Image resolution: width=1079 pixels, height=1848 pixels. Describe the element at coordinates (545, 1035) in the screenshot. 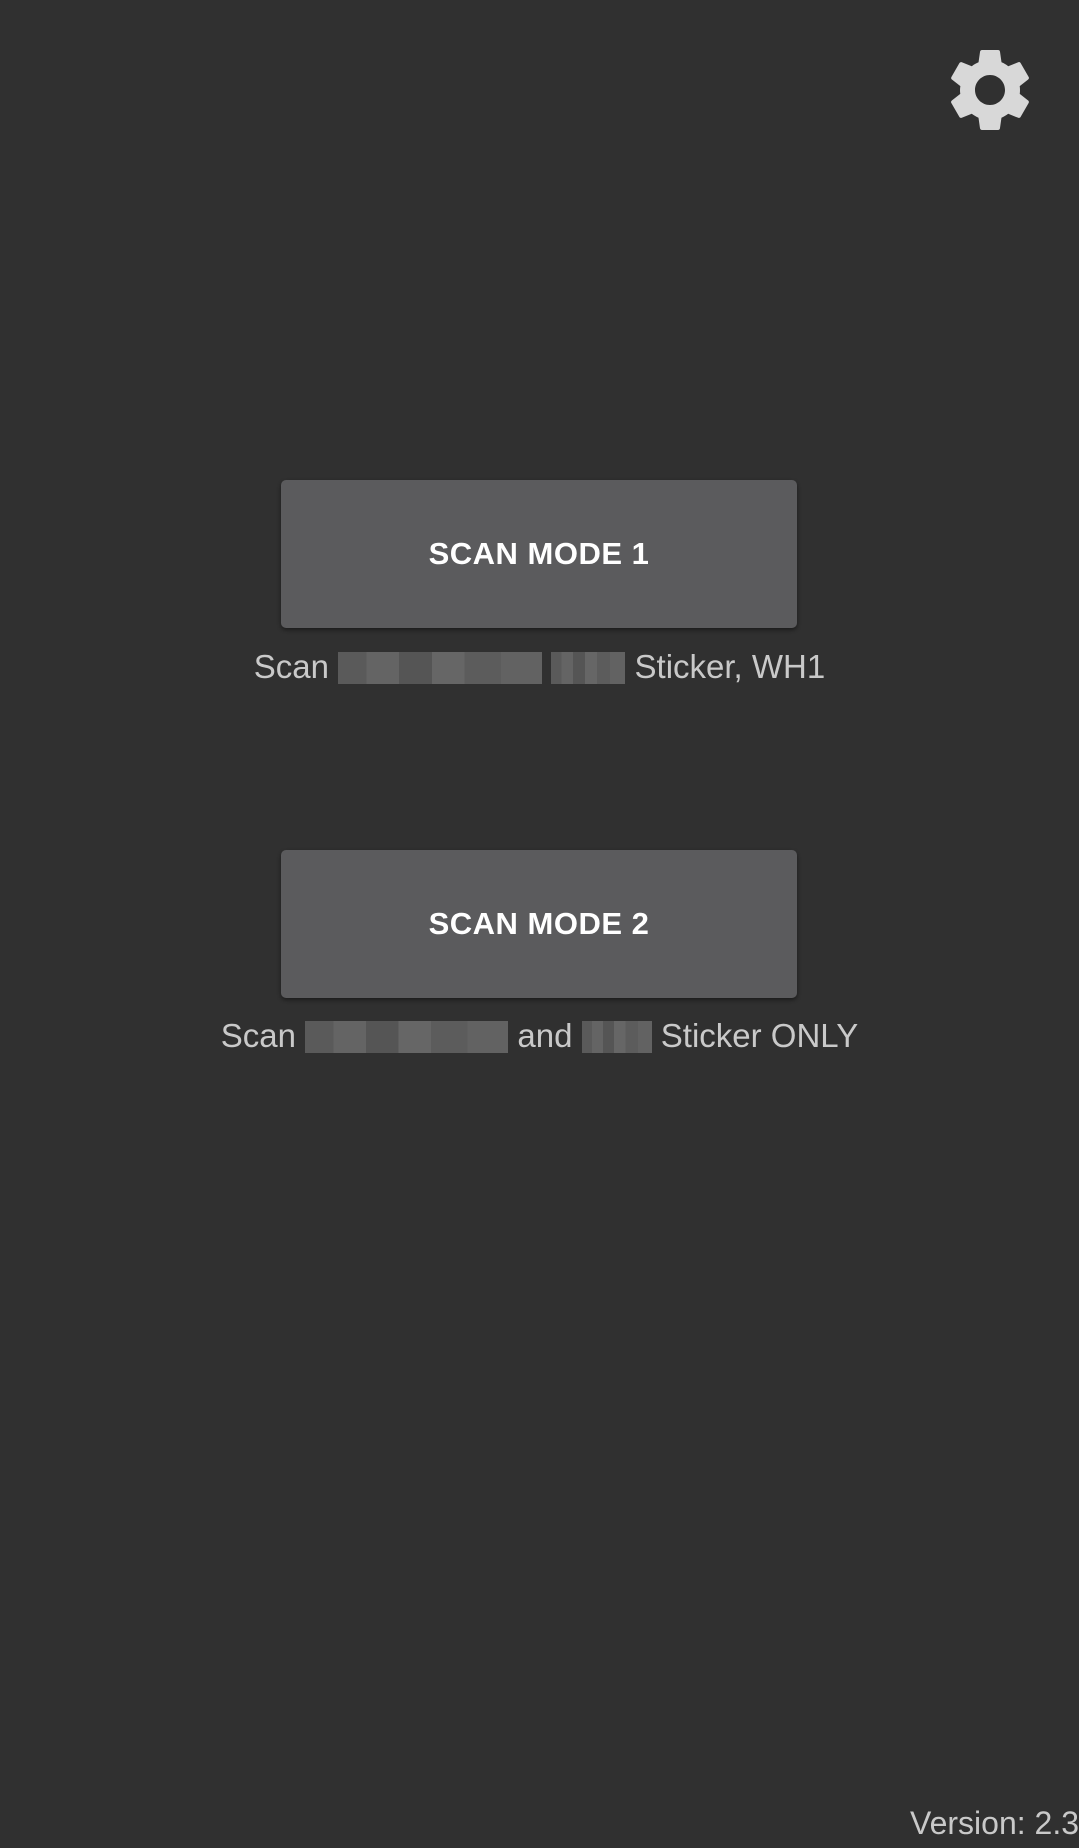

I see `scan-mode-2-desc-middle: and` at that location.